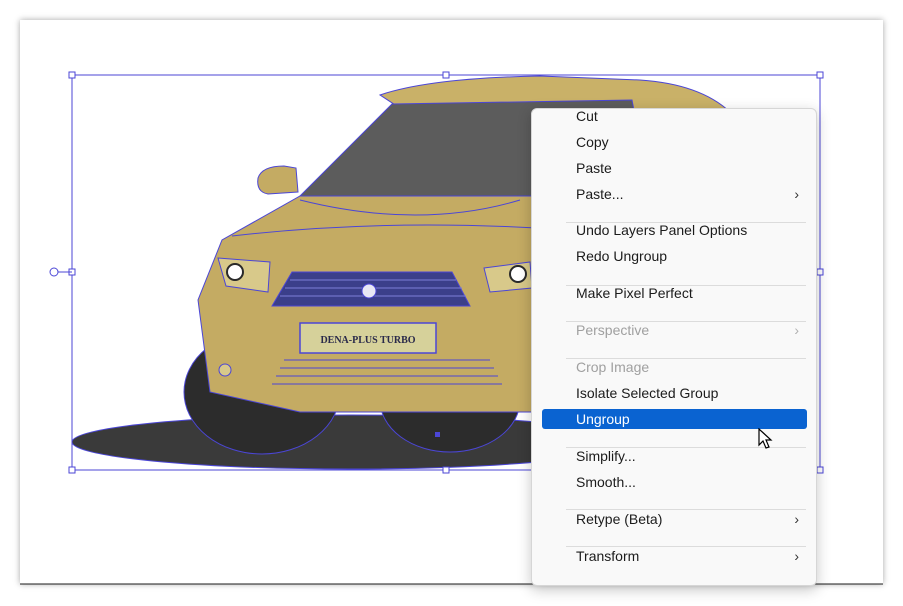 This screenshot has height=606, width=903. Describe the element at coordinates (674, 230) in the screenshot. I see `menu-item-undo-layers-panel-options: Undo Layers Panel Options` at that location.